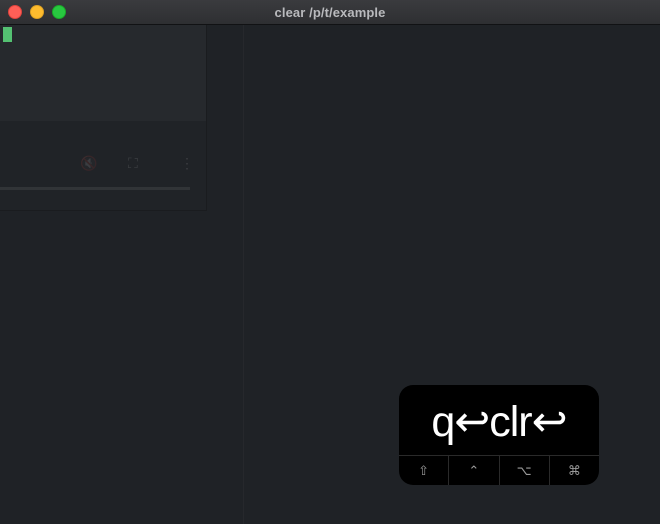 The width and height of the screenshot is (660, 524). I want to click on keystroke-overlay: q↩clr↩ ⇧ ⌃ ⌥ ⌘, so click(499, 435).